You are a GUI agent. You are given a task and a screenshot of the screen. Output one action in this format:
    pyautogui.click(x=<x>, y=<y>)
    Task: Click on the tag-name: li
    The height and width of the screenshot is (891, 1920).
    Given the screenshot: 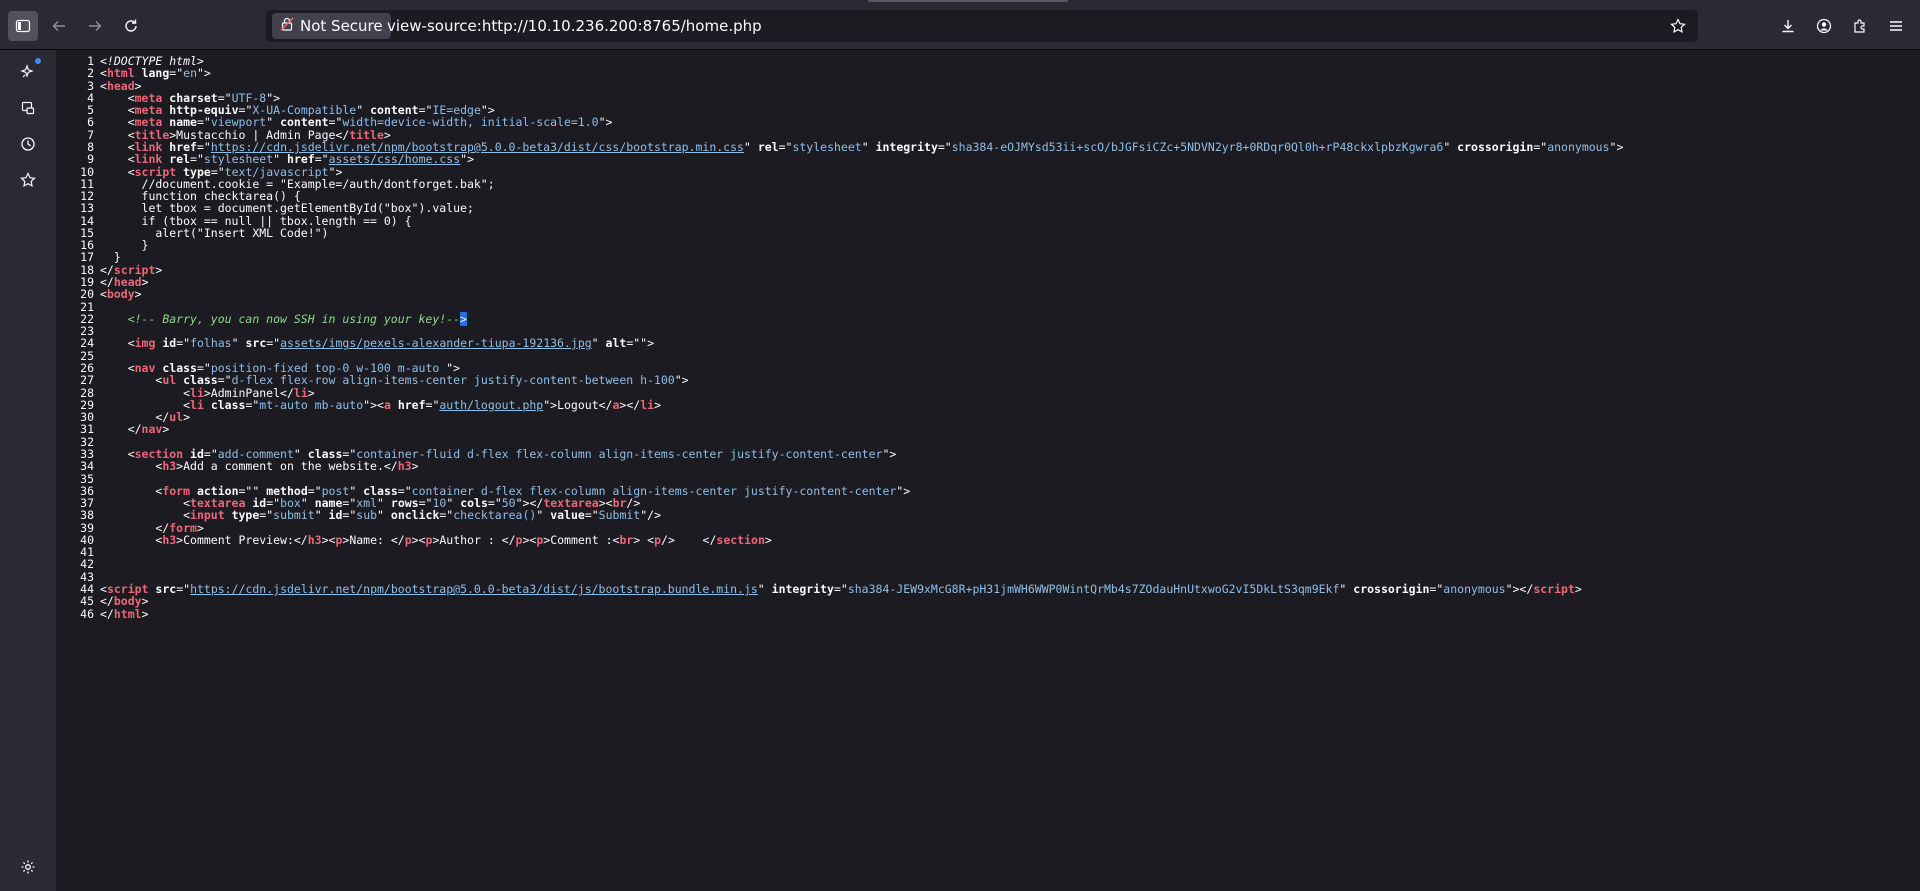 What is the action you would take?
    pyautogui.click(x=647, y=404)
    